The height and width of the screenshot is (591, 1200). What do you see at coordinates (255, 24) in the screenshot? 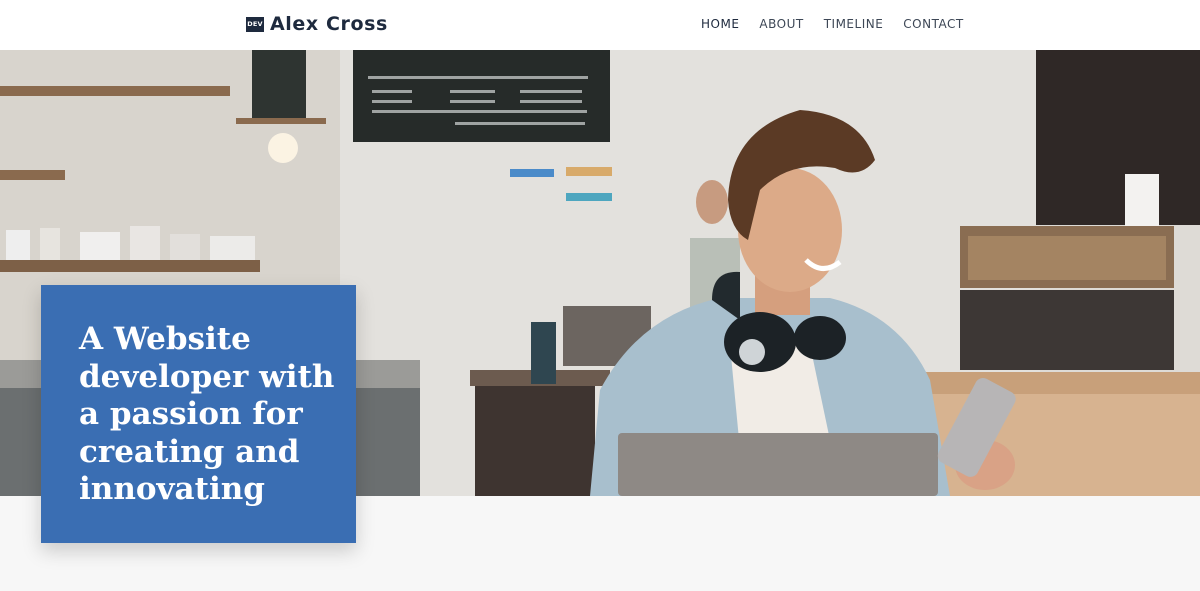
I see `dev-badge-icon: DEV` at bounding box center [255, 24].